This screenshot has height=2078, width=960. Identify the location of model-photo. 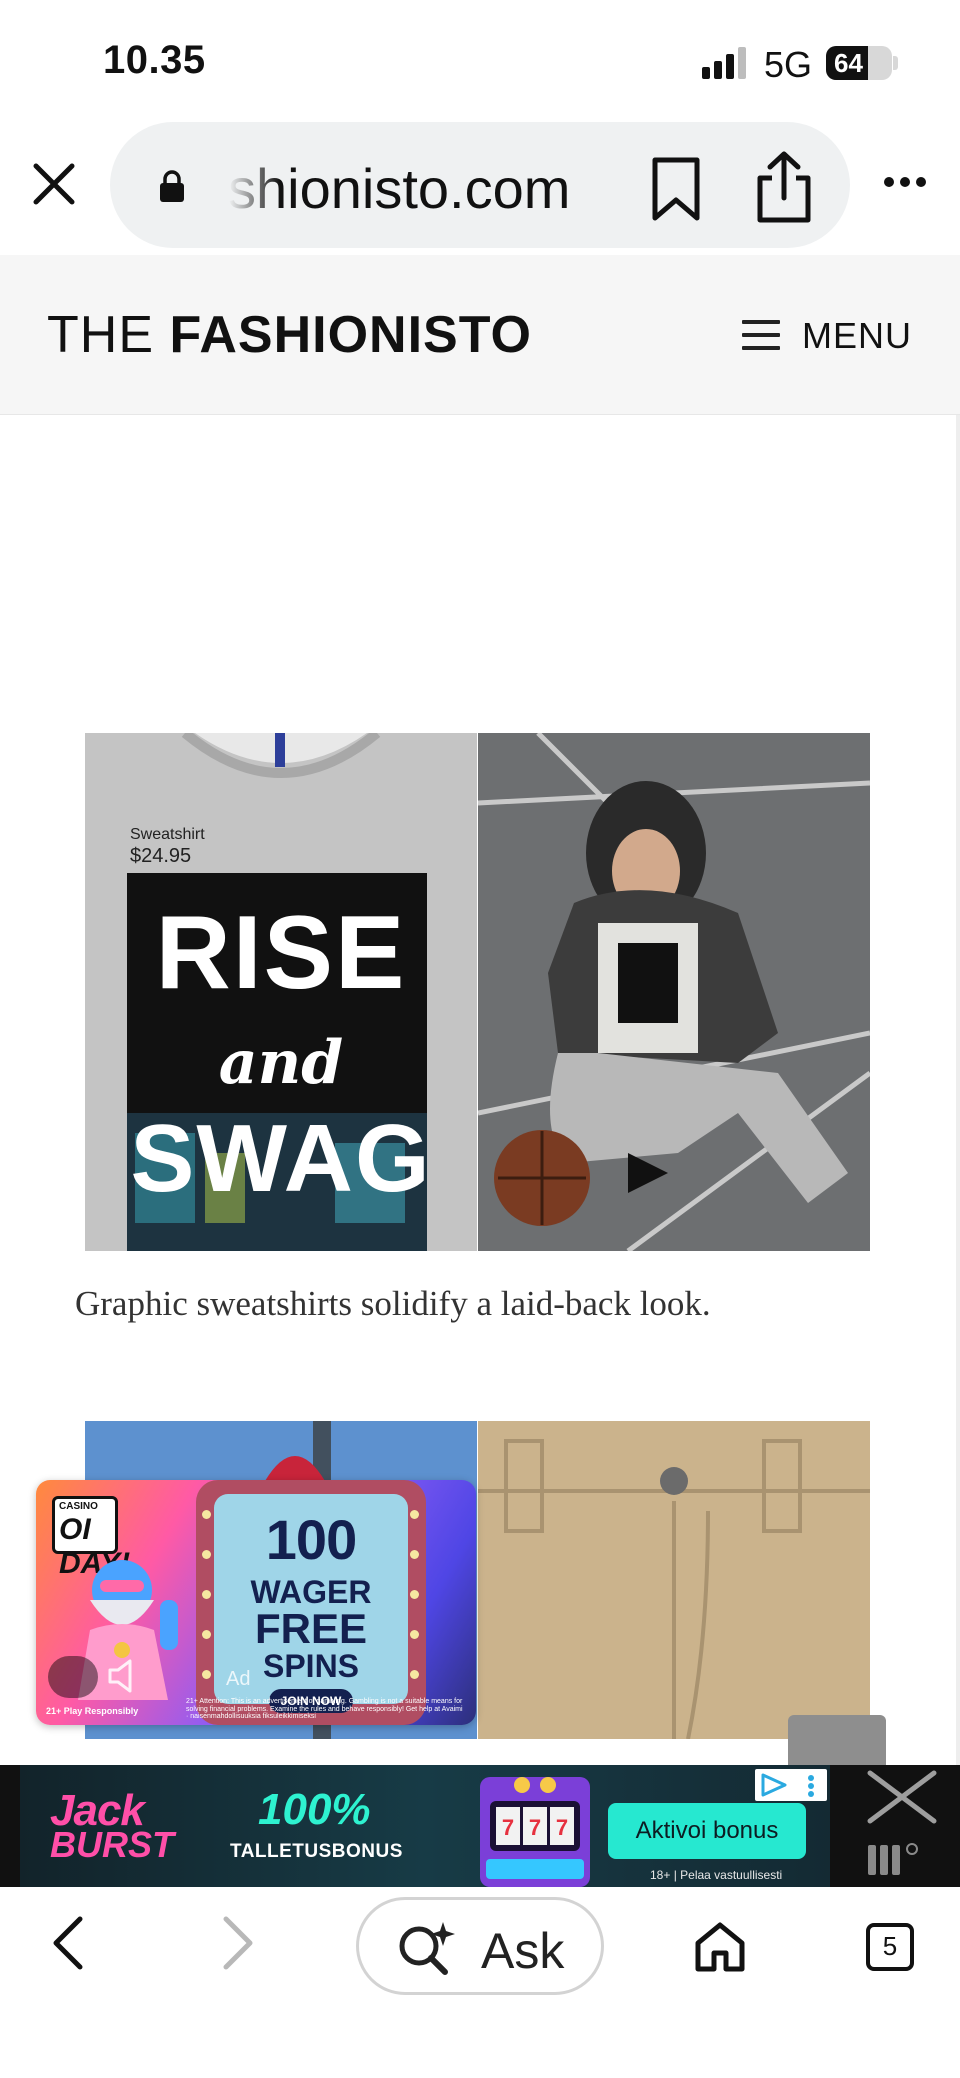
(674, 992).